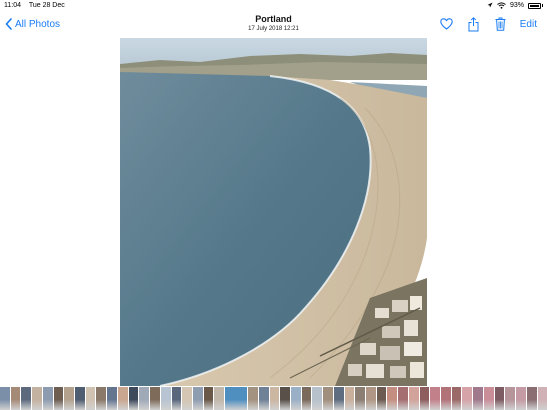 This screenshot has height=410, width=547. Describe the element at coordinates (273, 5) in the screenshot. I see `status-bar: 11:04 Tue 28 Dec 93%` at that location.